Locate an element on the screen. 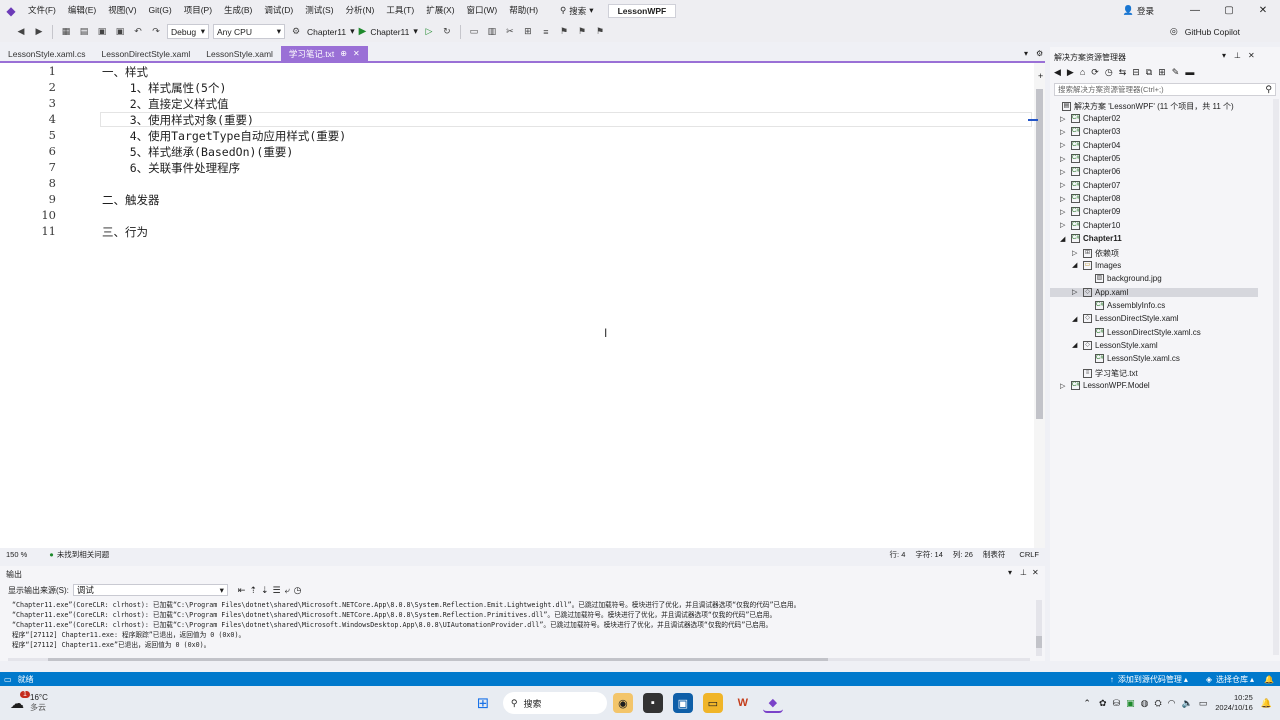 The width and height of the screenshot is (1280, 720). wrench-icon: ✎ is located at coordinates (1176, 72).